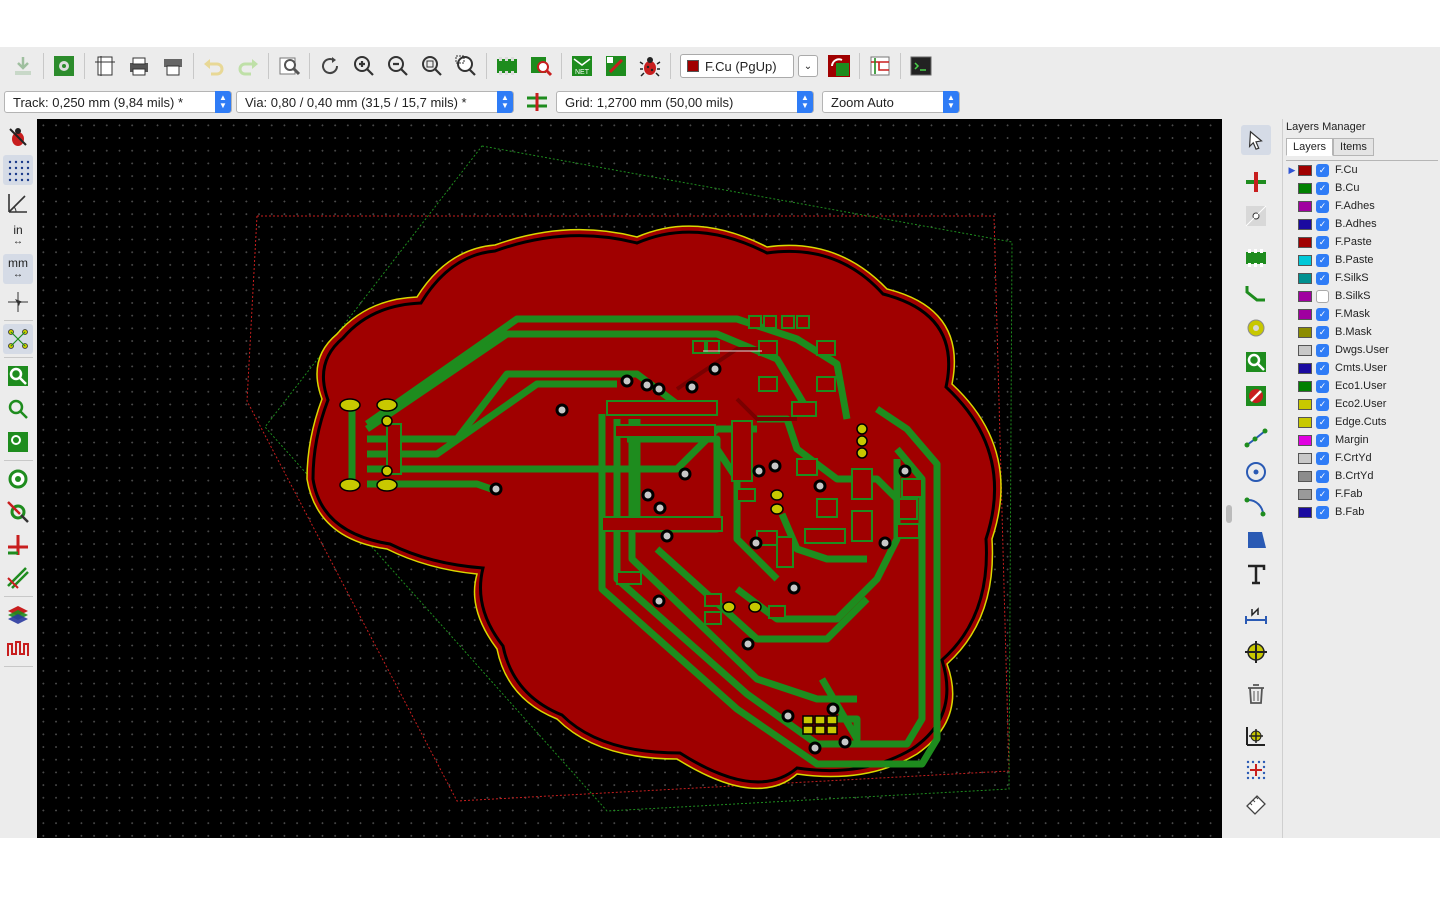 This screenshot has width=1440, height=900. Describe the element at coordinates (289, 66) in the screenshot. I see `find-icon` at that location.